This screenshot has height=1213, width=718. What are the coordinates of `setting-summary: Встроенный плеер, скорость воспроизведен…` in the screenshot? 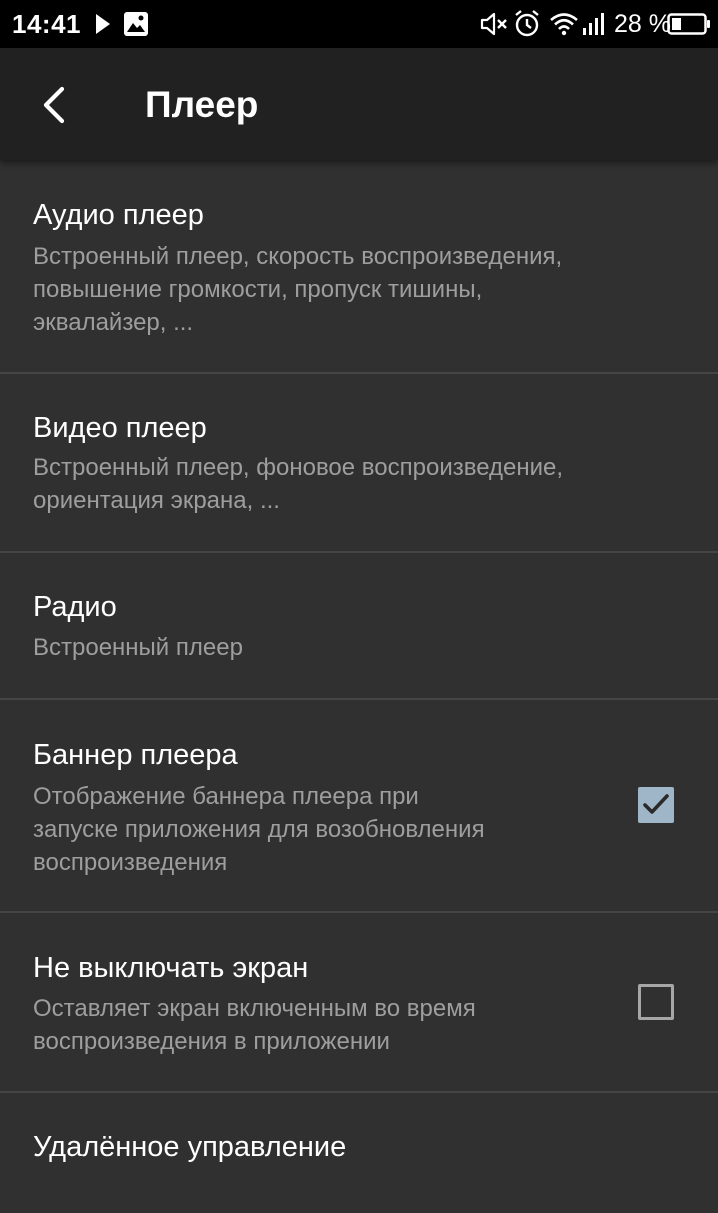 It's located at (298, 289).